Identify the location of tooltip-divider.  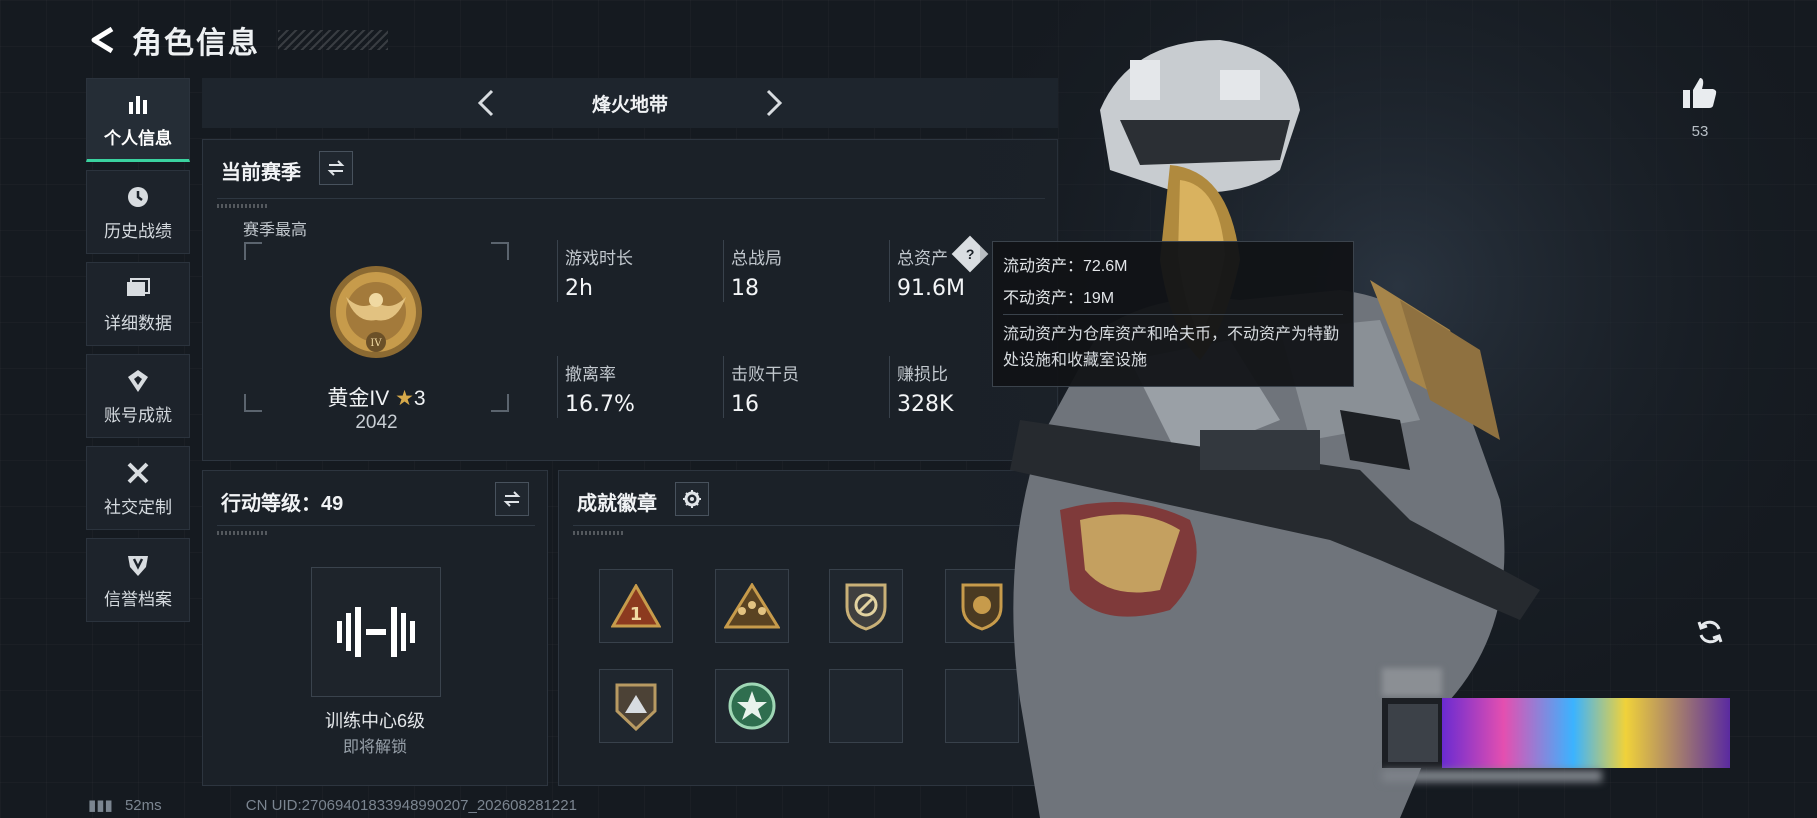
(1173, 314).